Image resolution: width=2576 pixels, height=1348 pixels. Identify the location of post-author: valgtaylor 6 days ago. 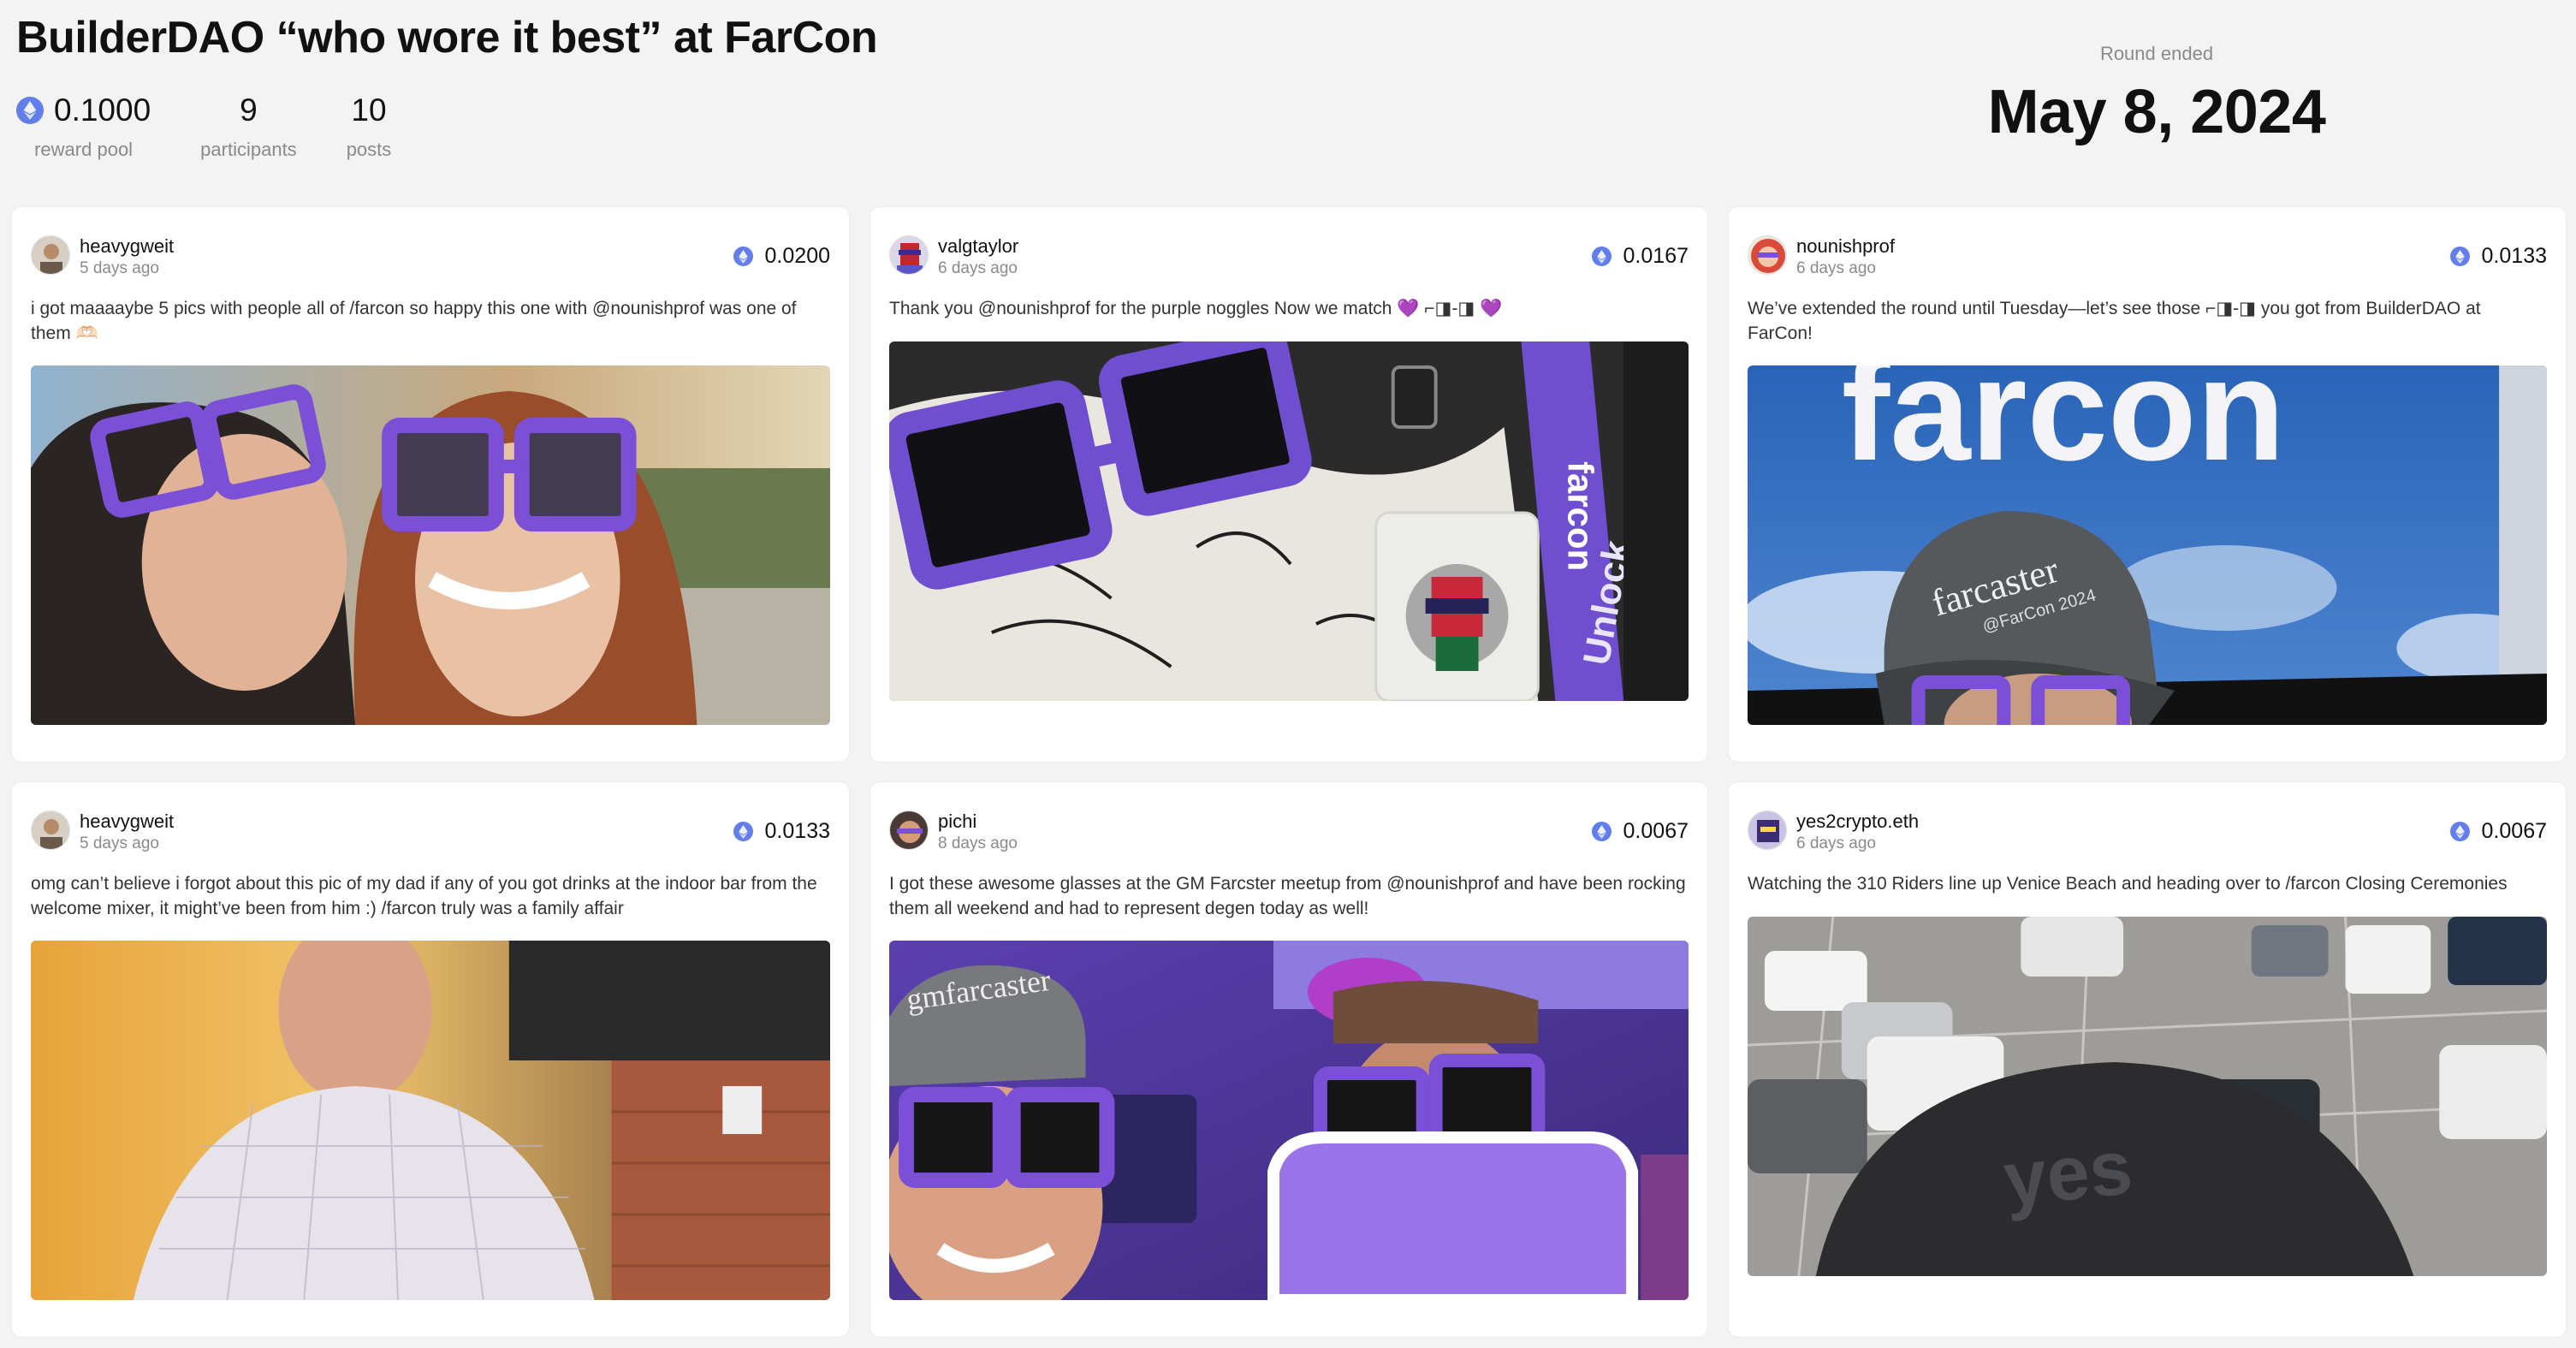
(978, 256).